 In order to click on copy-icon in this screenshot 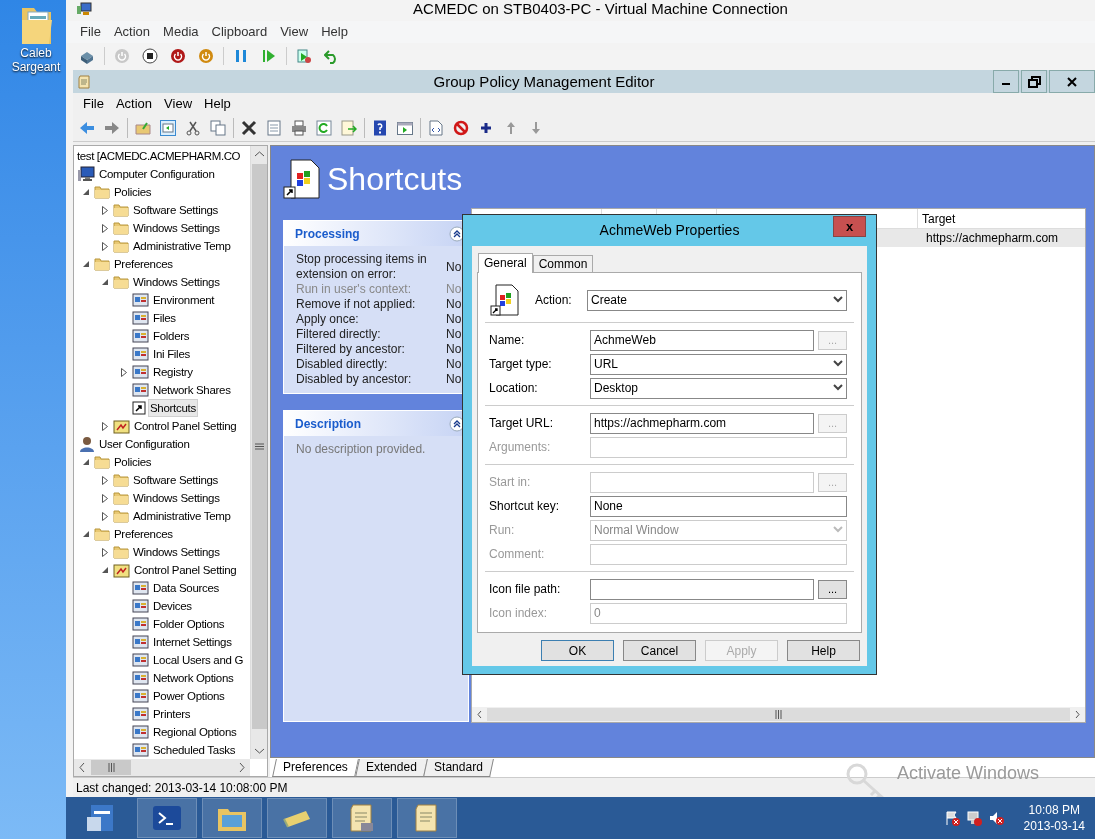, I will do `click(218, 128)`.